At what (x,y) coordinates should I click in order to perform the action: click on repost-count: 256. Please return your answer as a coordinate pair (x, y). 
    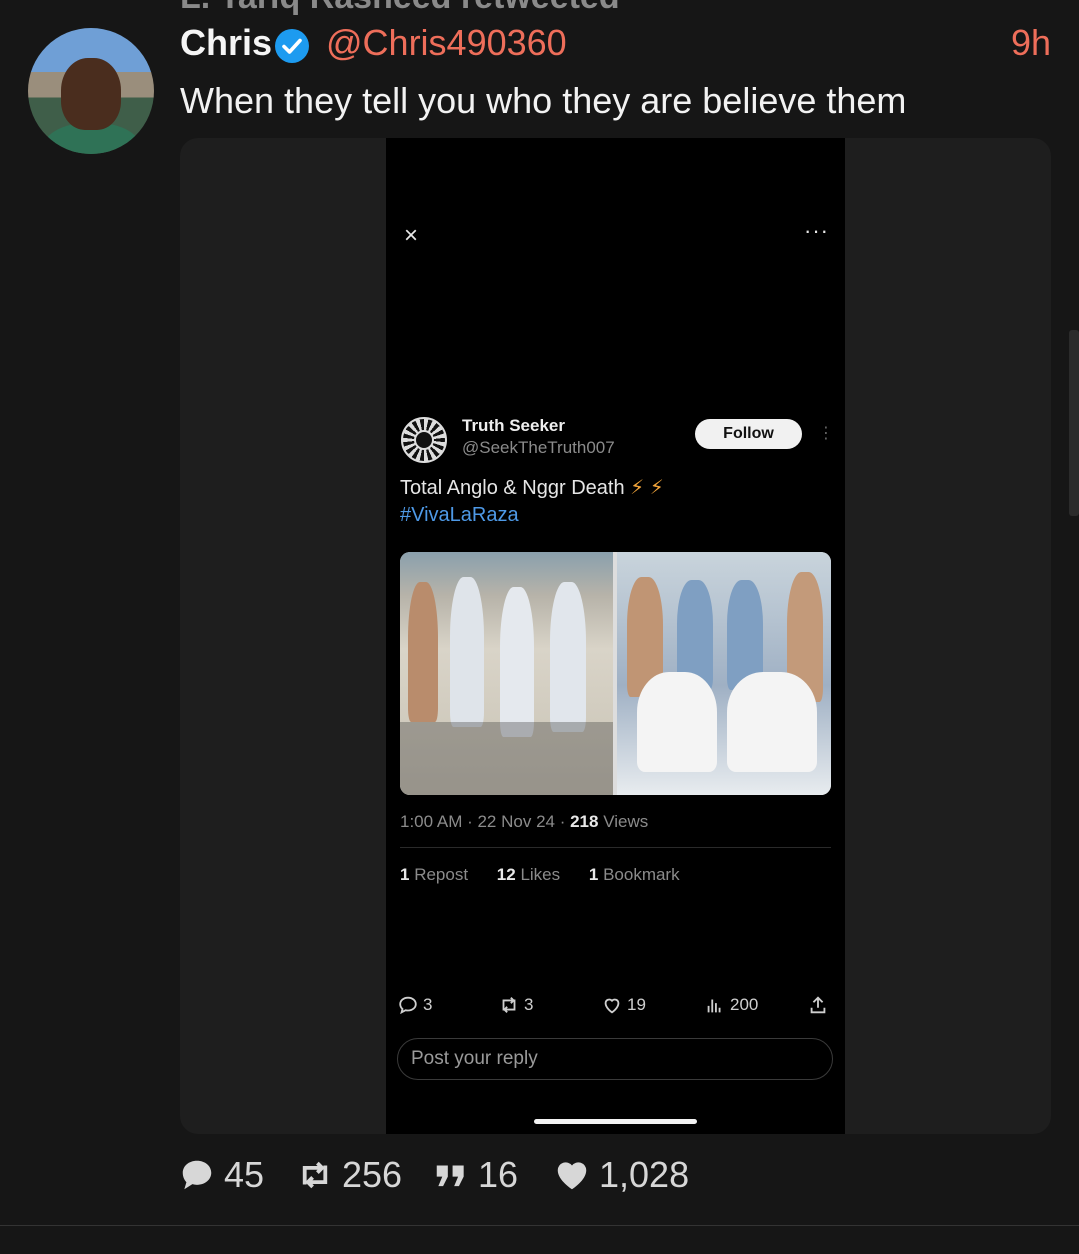
    Looking at the image, I should click on (372, 1174).